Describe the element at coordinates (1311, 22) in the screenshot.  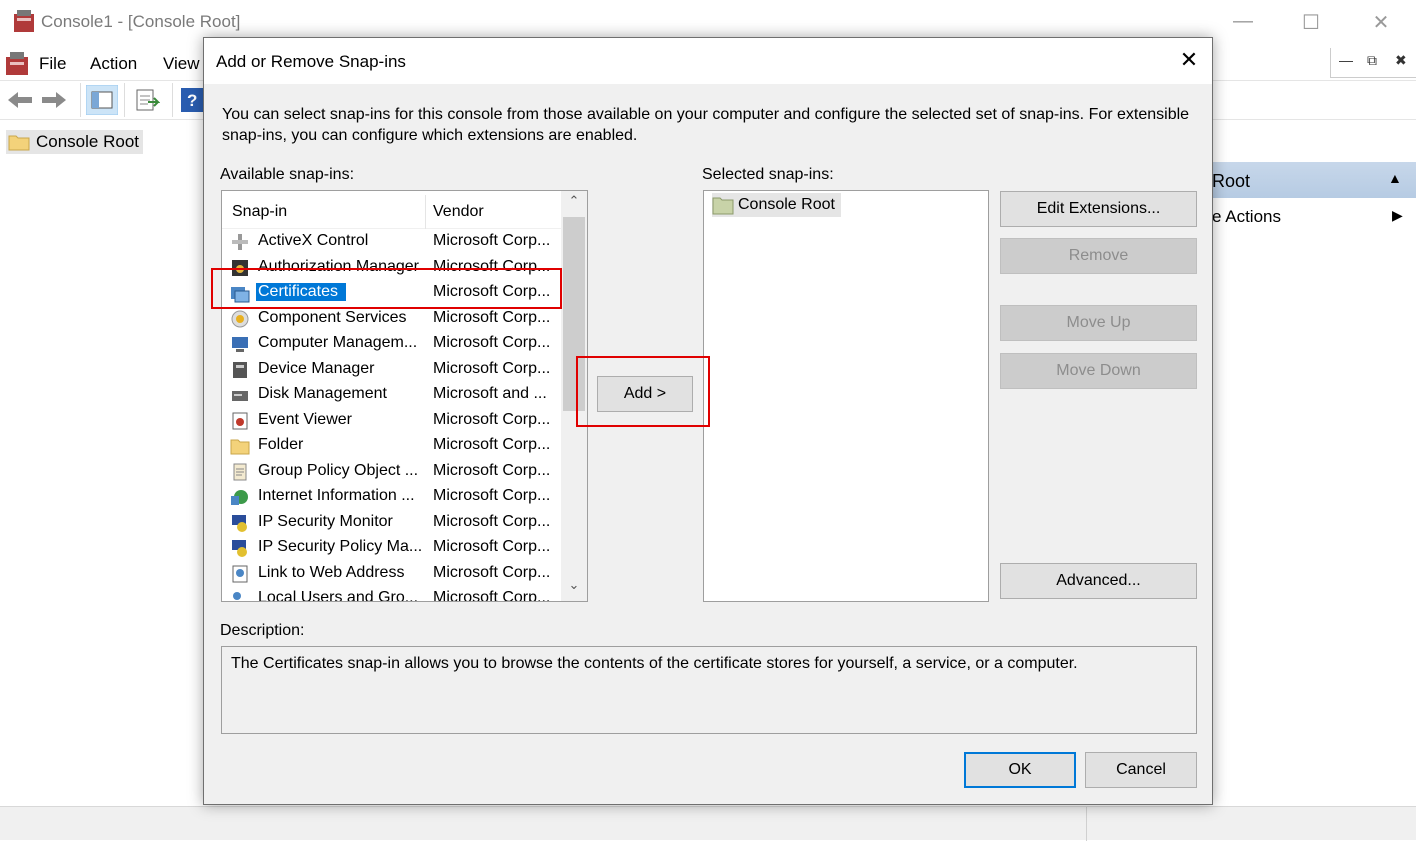
I see `maximize-icon: ☐` at that location.